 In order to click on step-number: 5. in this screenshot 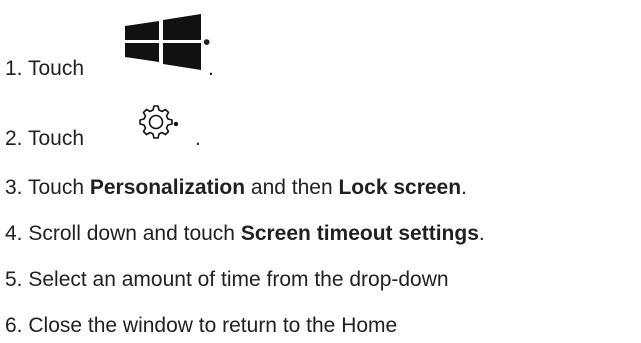, I will do `click(14, 279)`.